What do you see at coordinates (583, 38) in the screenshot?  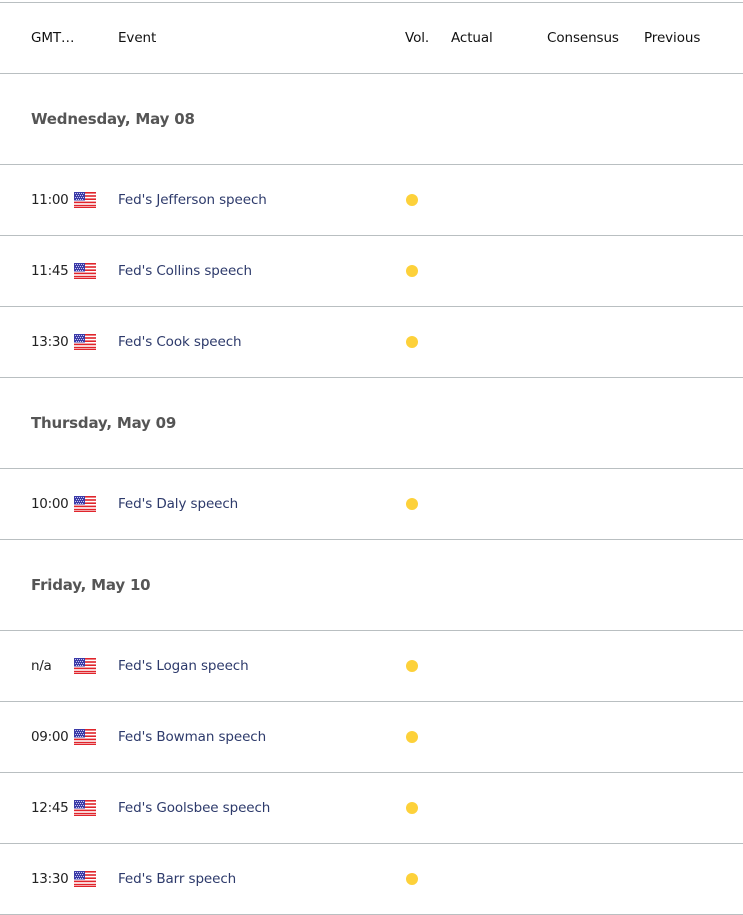 I see `header-consensus: Consensus` at bounding box center [583, 38].